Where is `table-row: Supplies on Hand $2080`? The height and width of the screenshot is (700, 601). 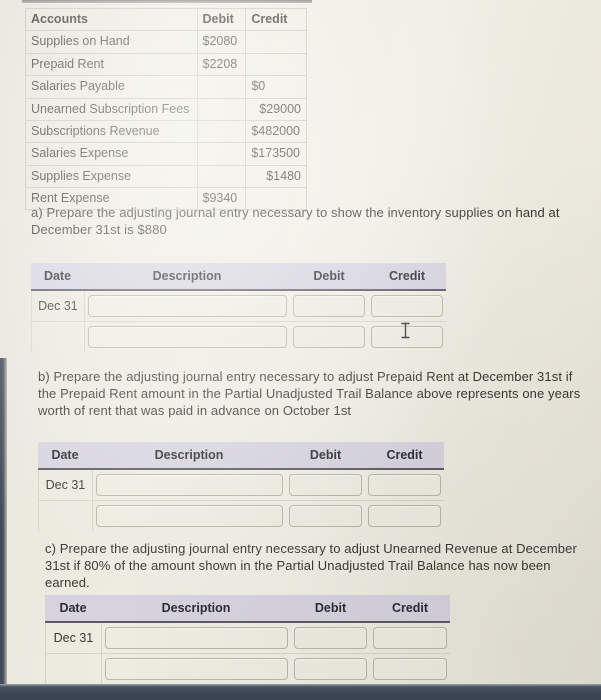 table-row: Supplies on Hand $2080 is located at coordinates (166, 42).